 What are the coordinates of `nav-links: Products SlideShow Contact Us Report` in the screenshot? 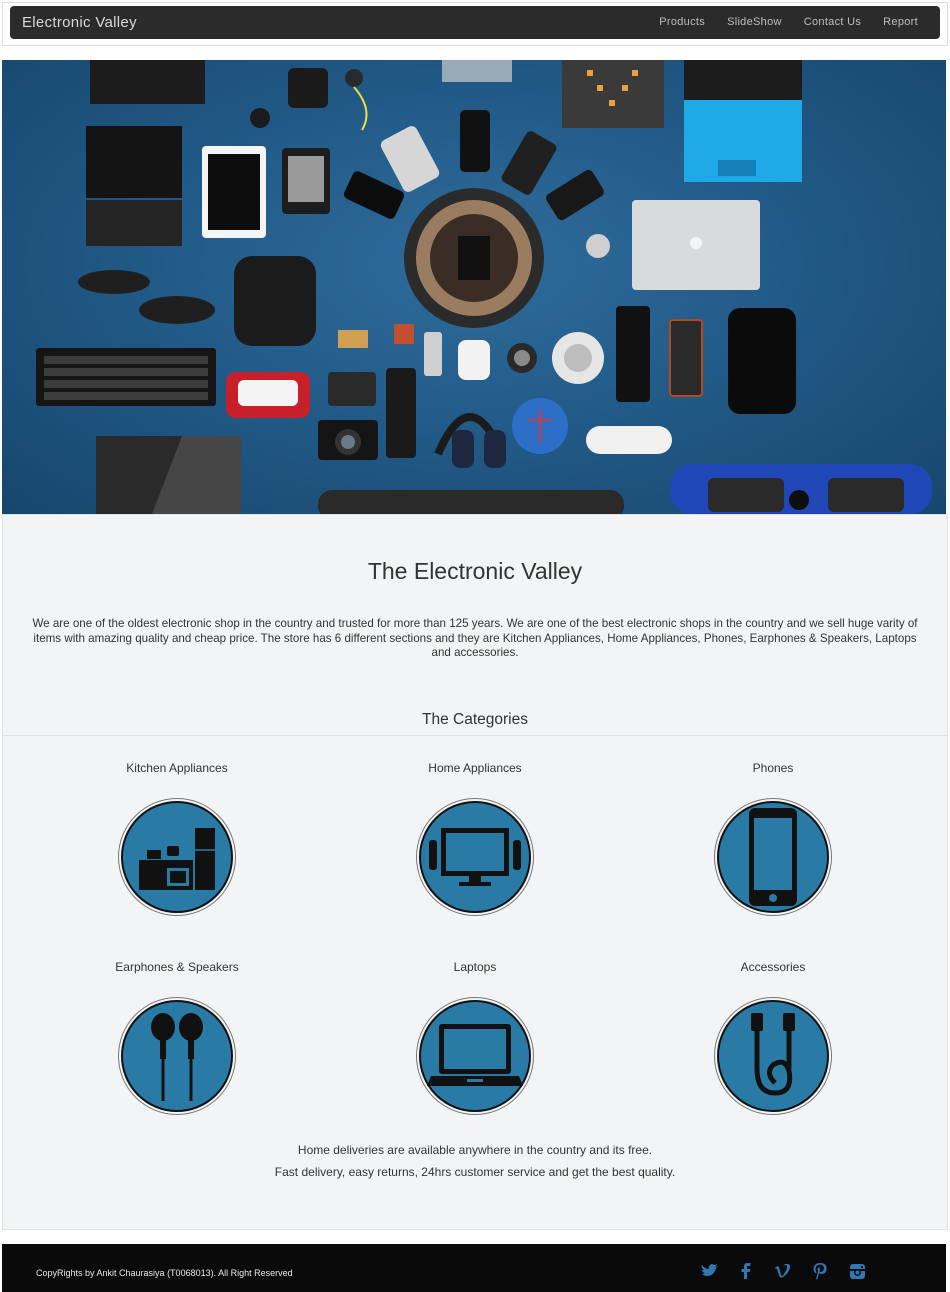 It's located at (788, 22).